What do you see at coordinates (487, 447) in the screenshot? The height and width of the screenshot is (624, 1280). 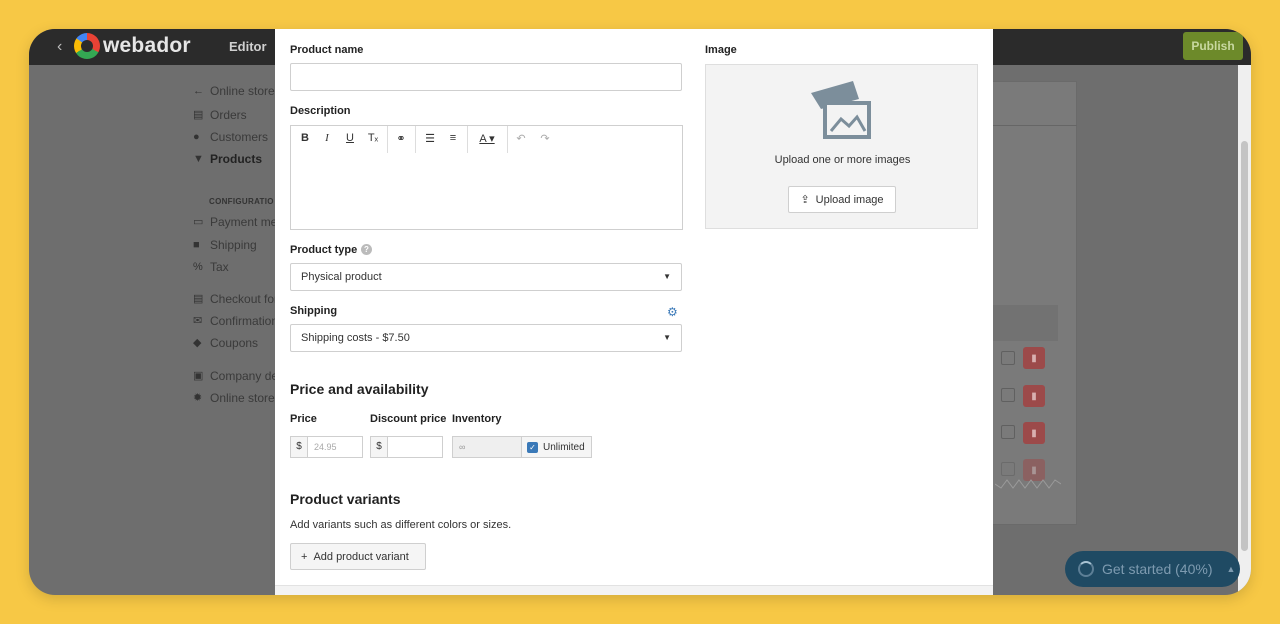 I see `inventory-input: ∞` at bounding box center [487, 447].